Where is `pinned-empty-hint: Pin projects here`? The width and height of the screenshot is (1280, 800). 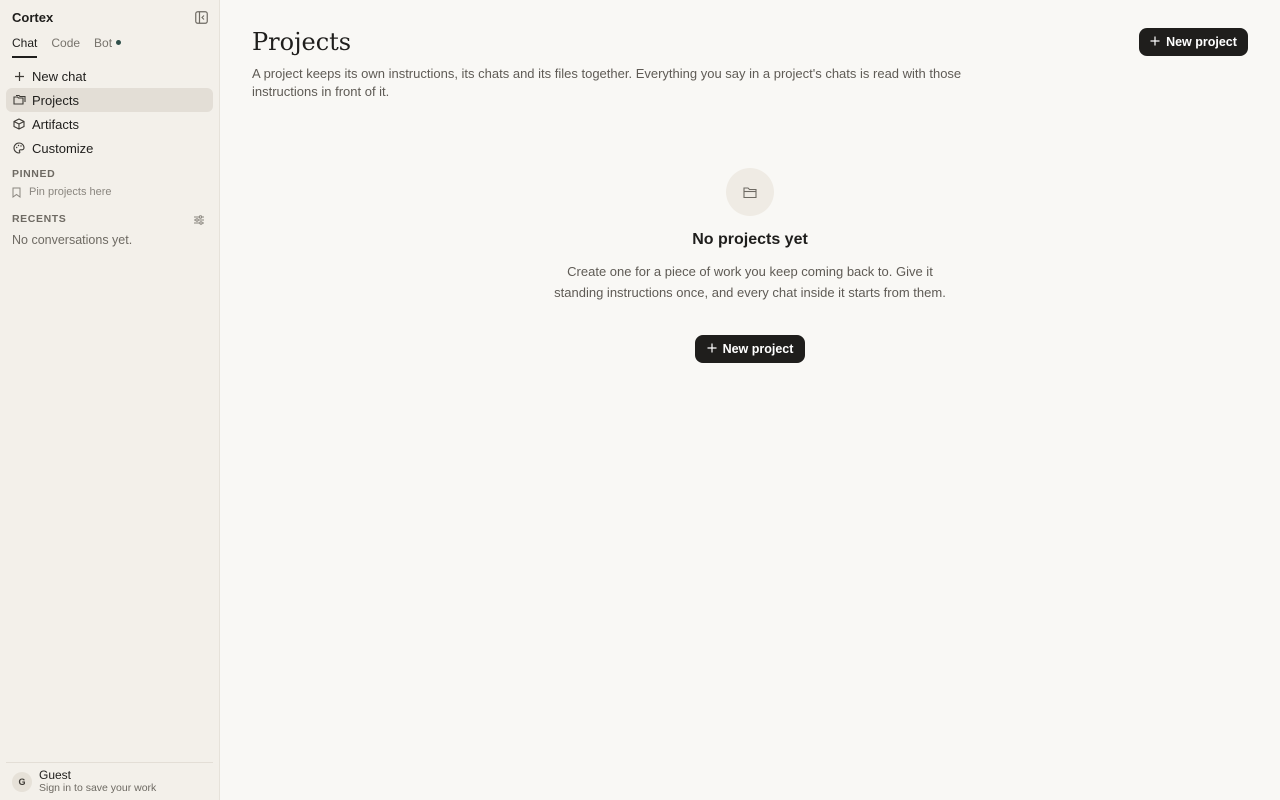 pinned-empty-hint: Pin projects here is located at coordinates (62, 192).